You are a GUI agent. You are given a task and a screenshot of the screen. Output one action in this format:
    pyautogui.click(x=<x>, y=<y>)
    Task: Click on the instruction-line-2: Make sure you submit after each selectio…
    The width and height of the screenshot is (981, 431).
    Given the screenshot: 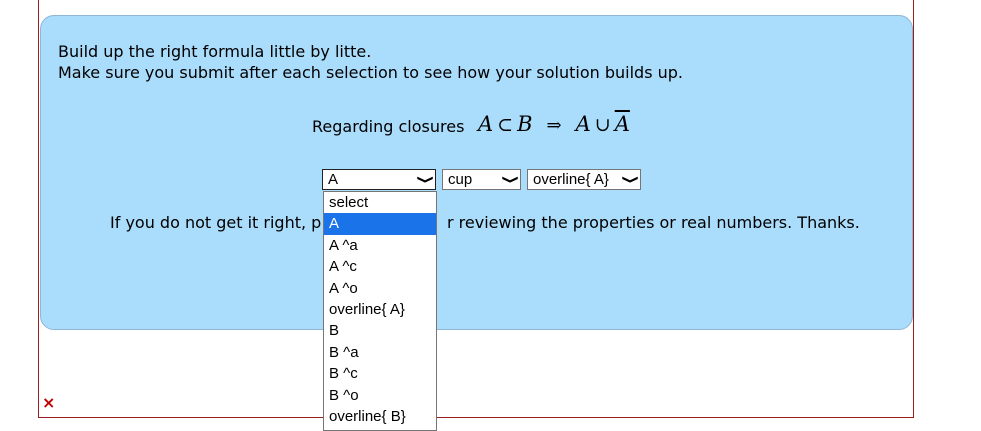 What is the action you would take?
    pyautogui.click(x=370, y=72)
    